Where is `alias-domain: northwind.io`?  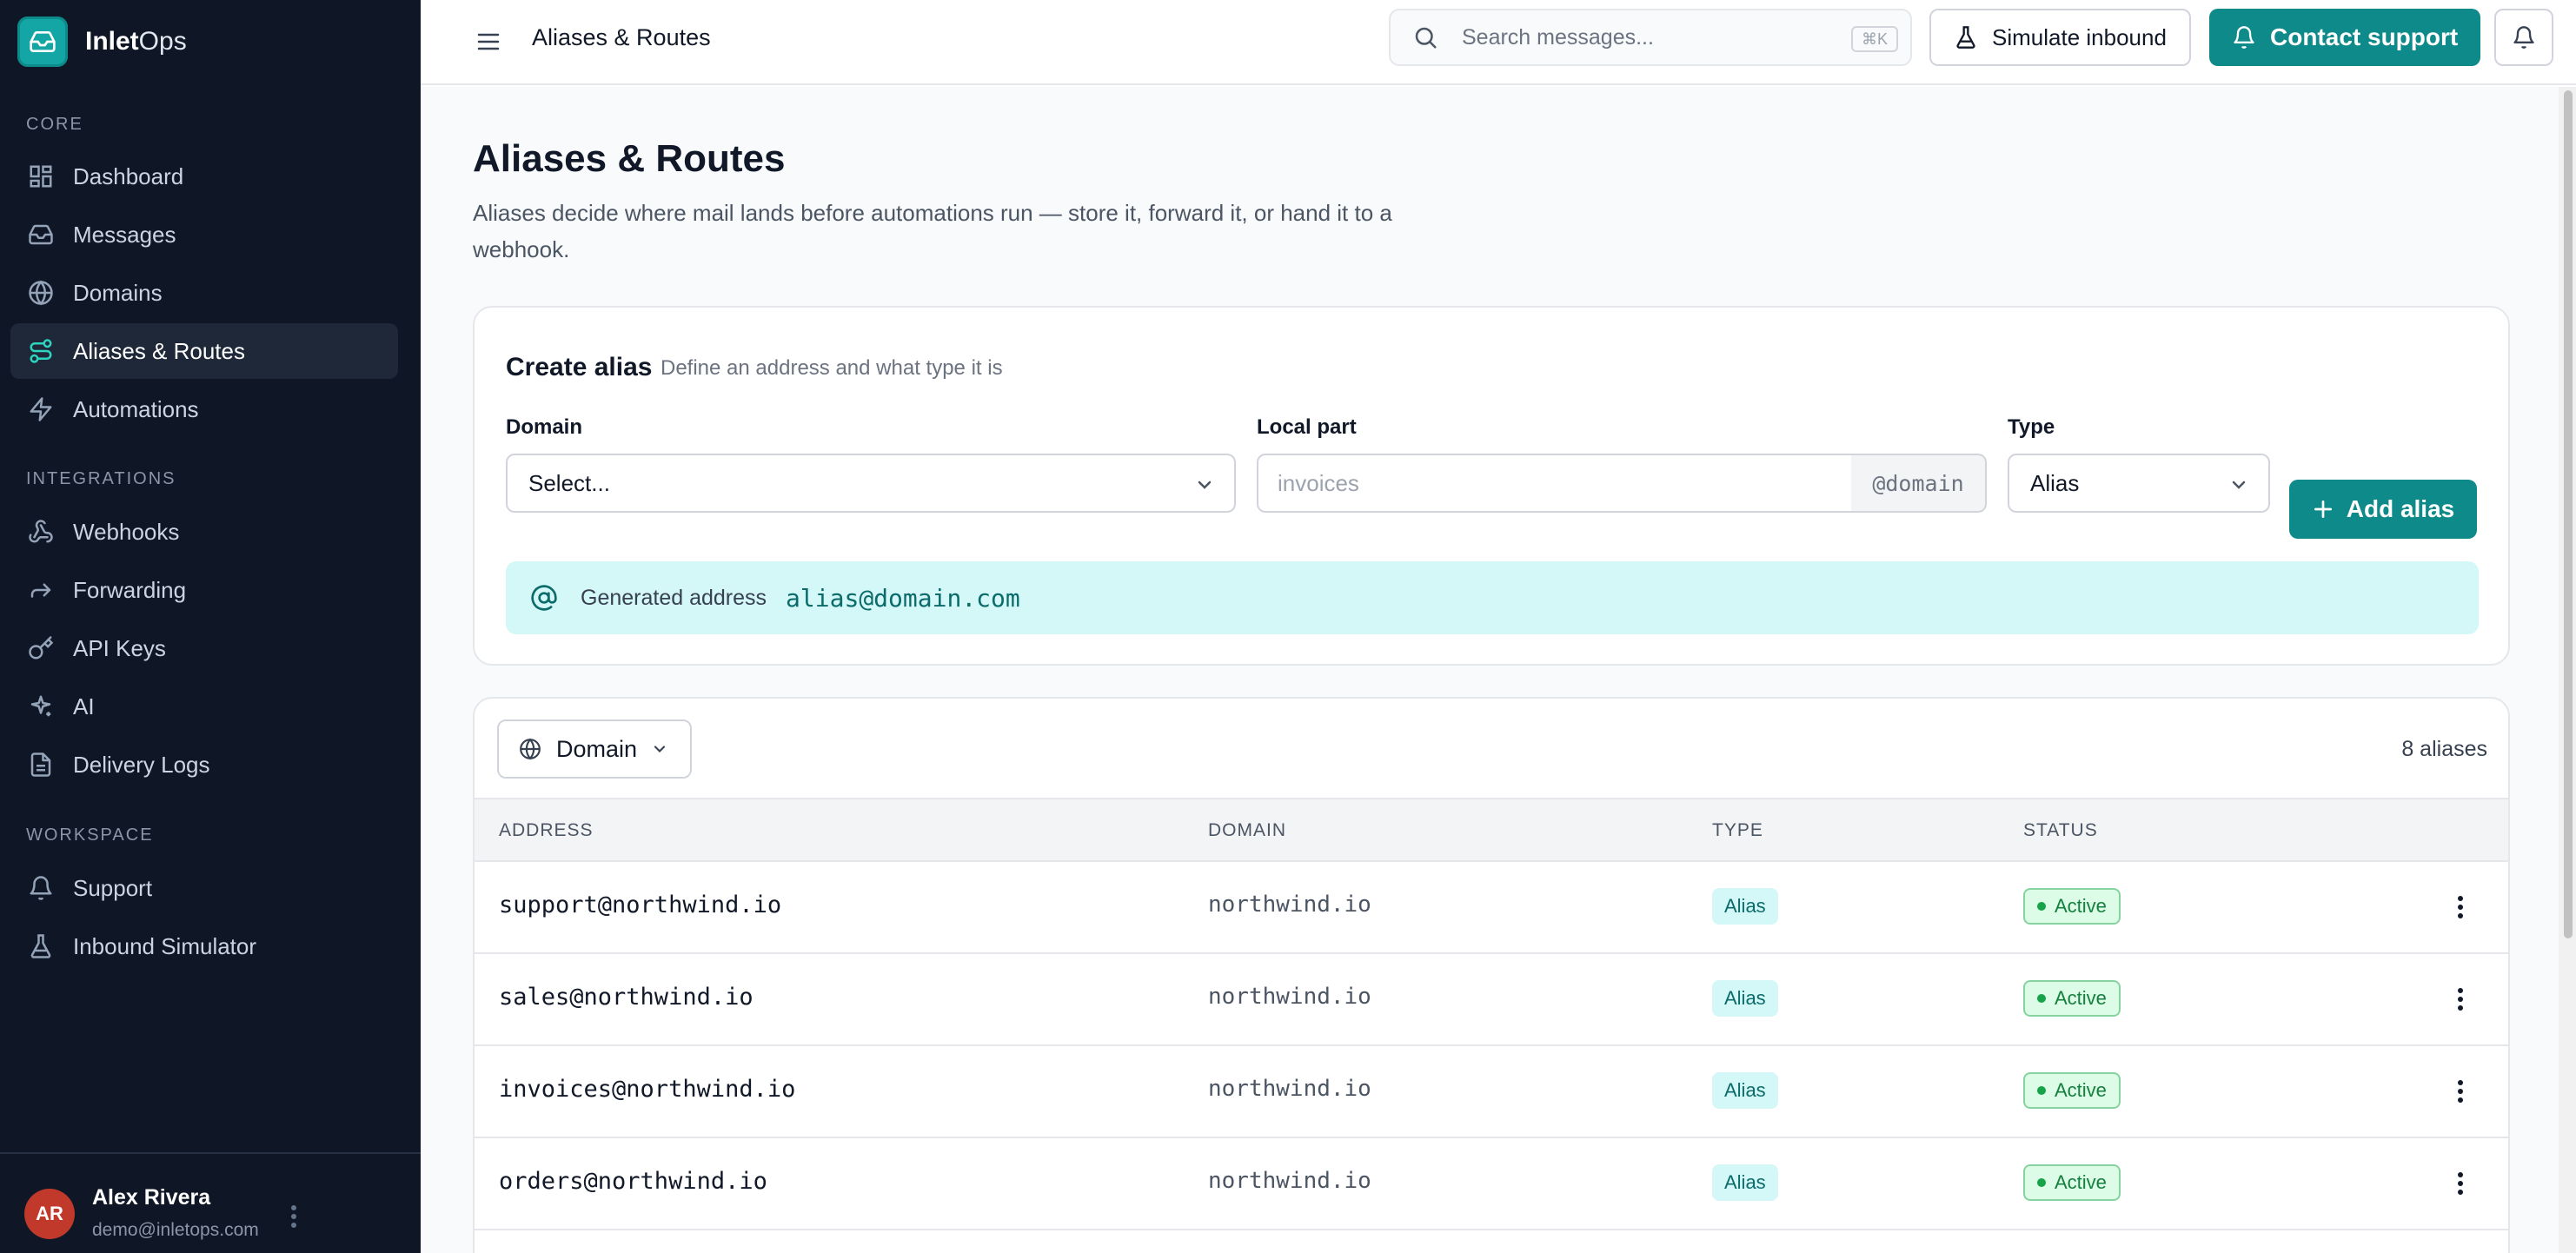 alias-domain: northwind.io is located at coordinates (1289, 1089).